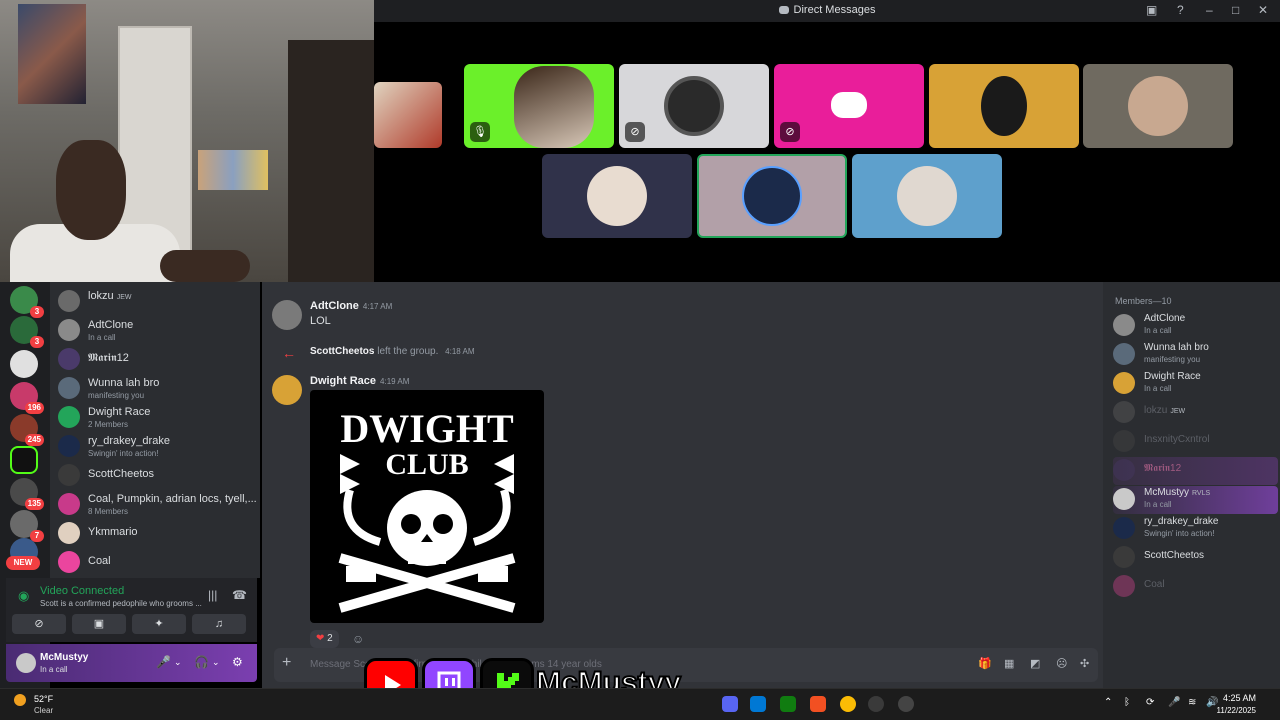 The image size is (1280, 720). What do you see at coordinates (1180, 10) in the screenshot?
I see `help-icon: ?` at bounding box center [1180, 10].